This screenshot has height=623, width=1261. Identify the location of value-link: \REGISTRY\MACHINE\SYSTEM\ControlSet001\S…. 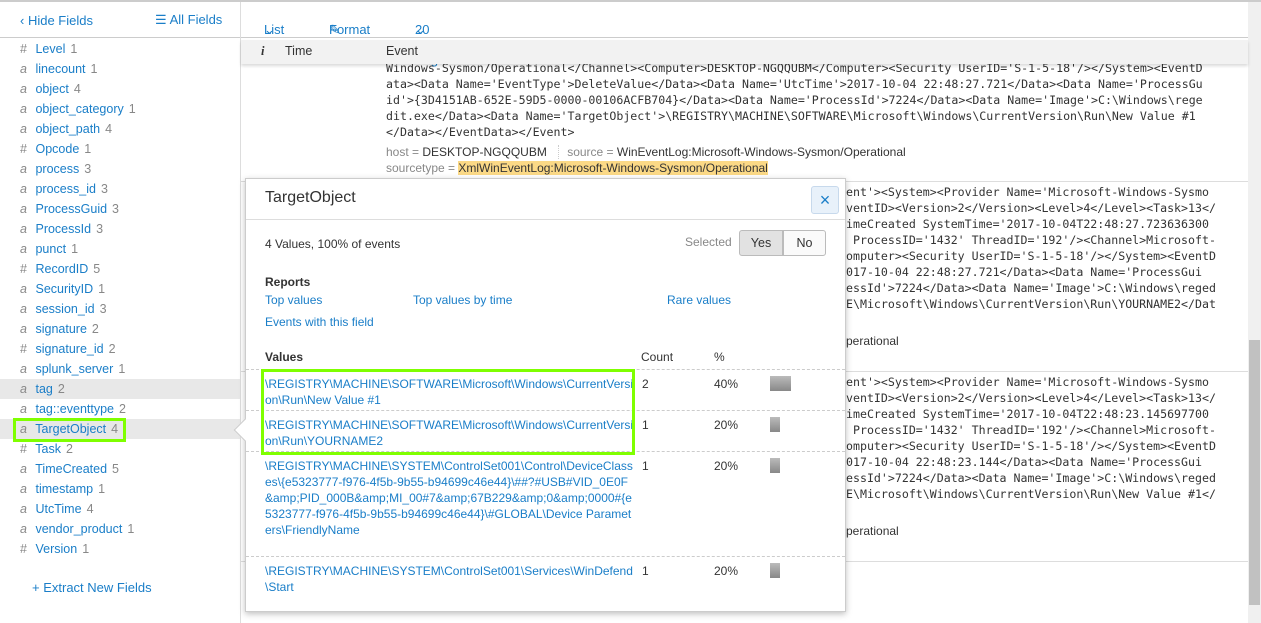
(450, 579).